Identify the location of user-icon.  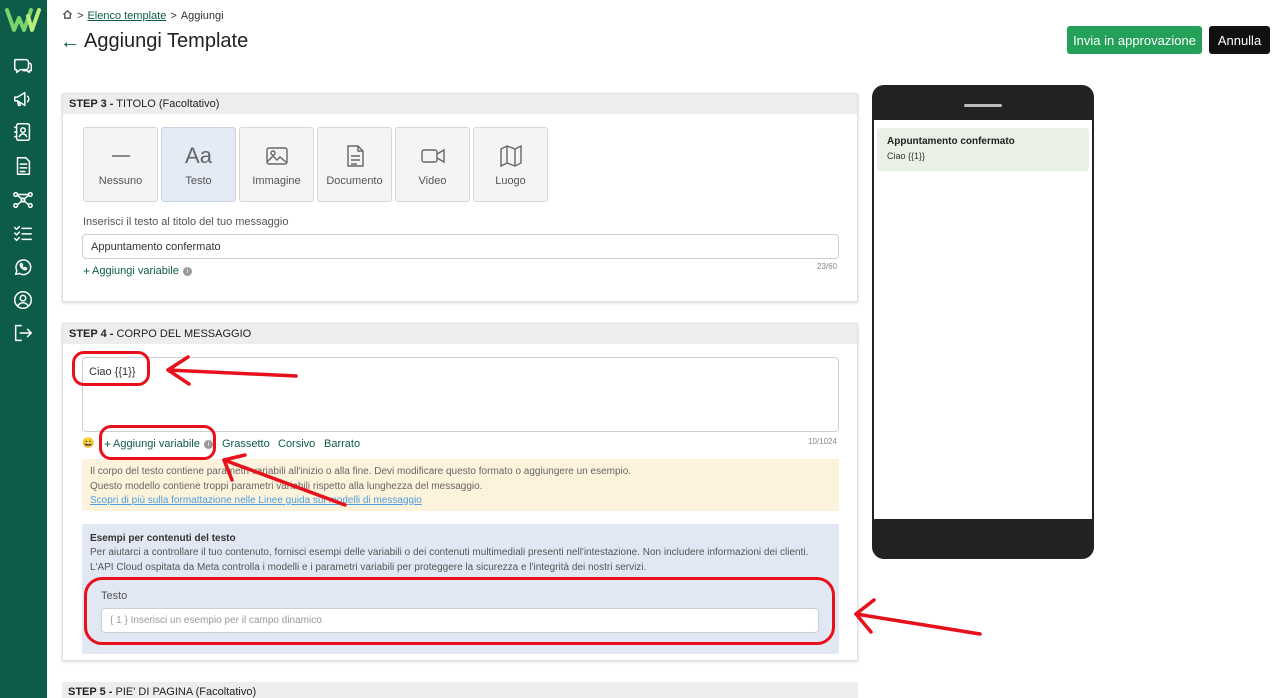
(23, 300).